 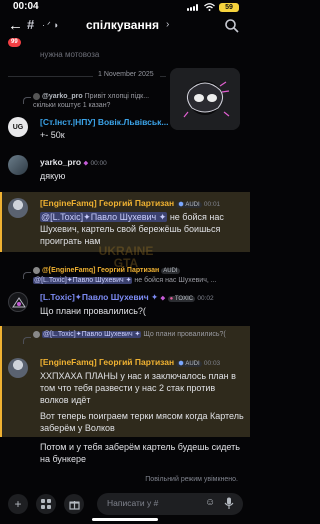 I want to click on message-header: yarko_pro ⬥ 00:00, so click(x=73, y=162).